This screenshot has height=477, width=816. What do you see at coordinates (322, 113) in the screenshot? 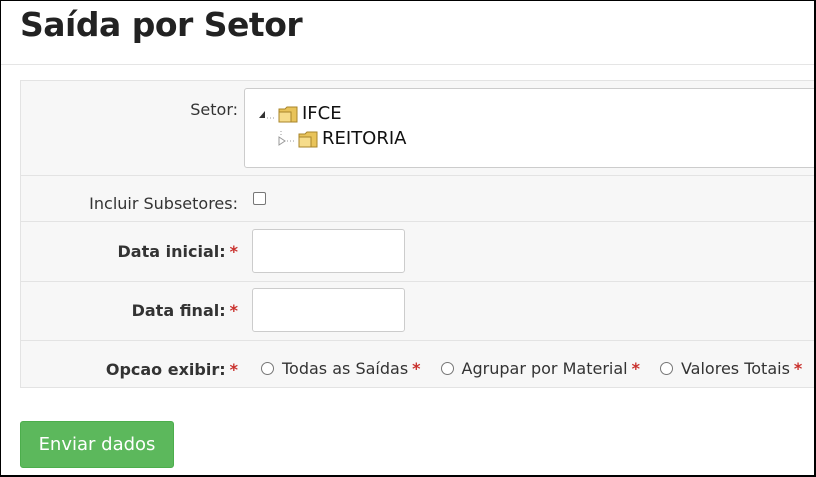
I see `tree-node-label: IFCE` at bounding box center [322, 113].